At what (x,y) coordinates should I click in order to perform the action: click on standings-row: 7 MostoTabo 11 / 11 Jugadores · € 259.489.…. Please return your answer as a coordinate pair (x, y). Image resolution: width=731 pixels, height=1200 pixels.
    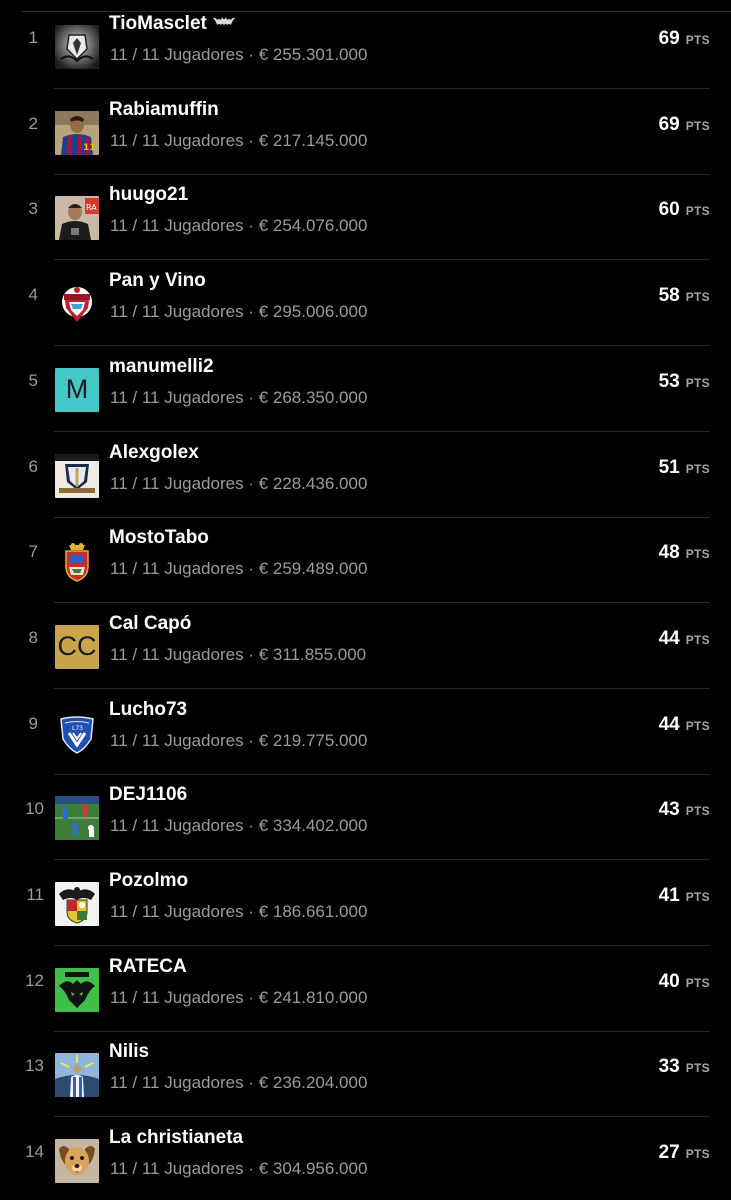
    Looking at the image, I should click on (365, 561).